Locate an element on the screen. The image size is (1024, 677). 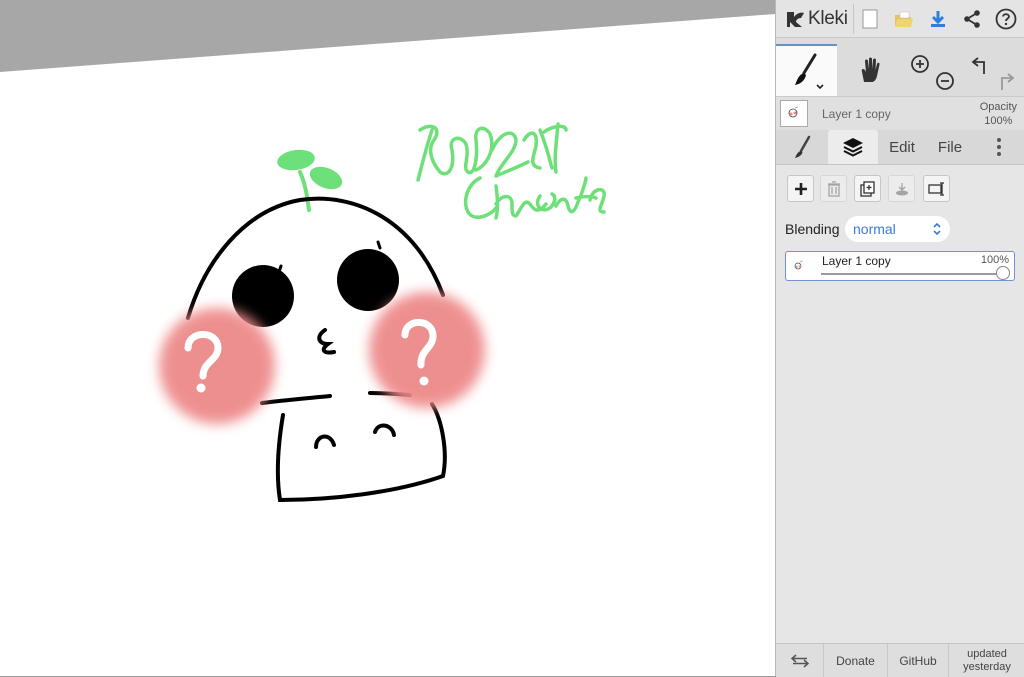
tab-brush is located at coordinates (802, 147).